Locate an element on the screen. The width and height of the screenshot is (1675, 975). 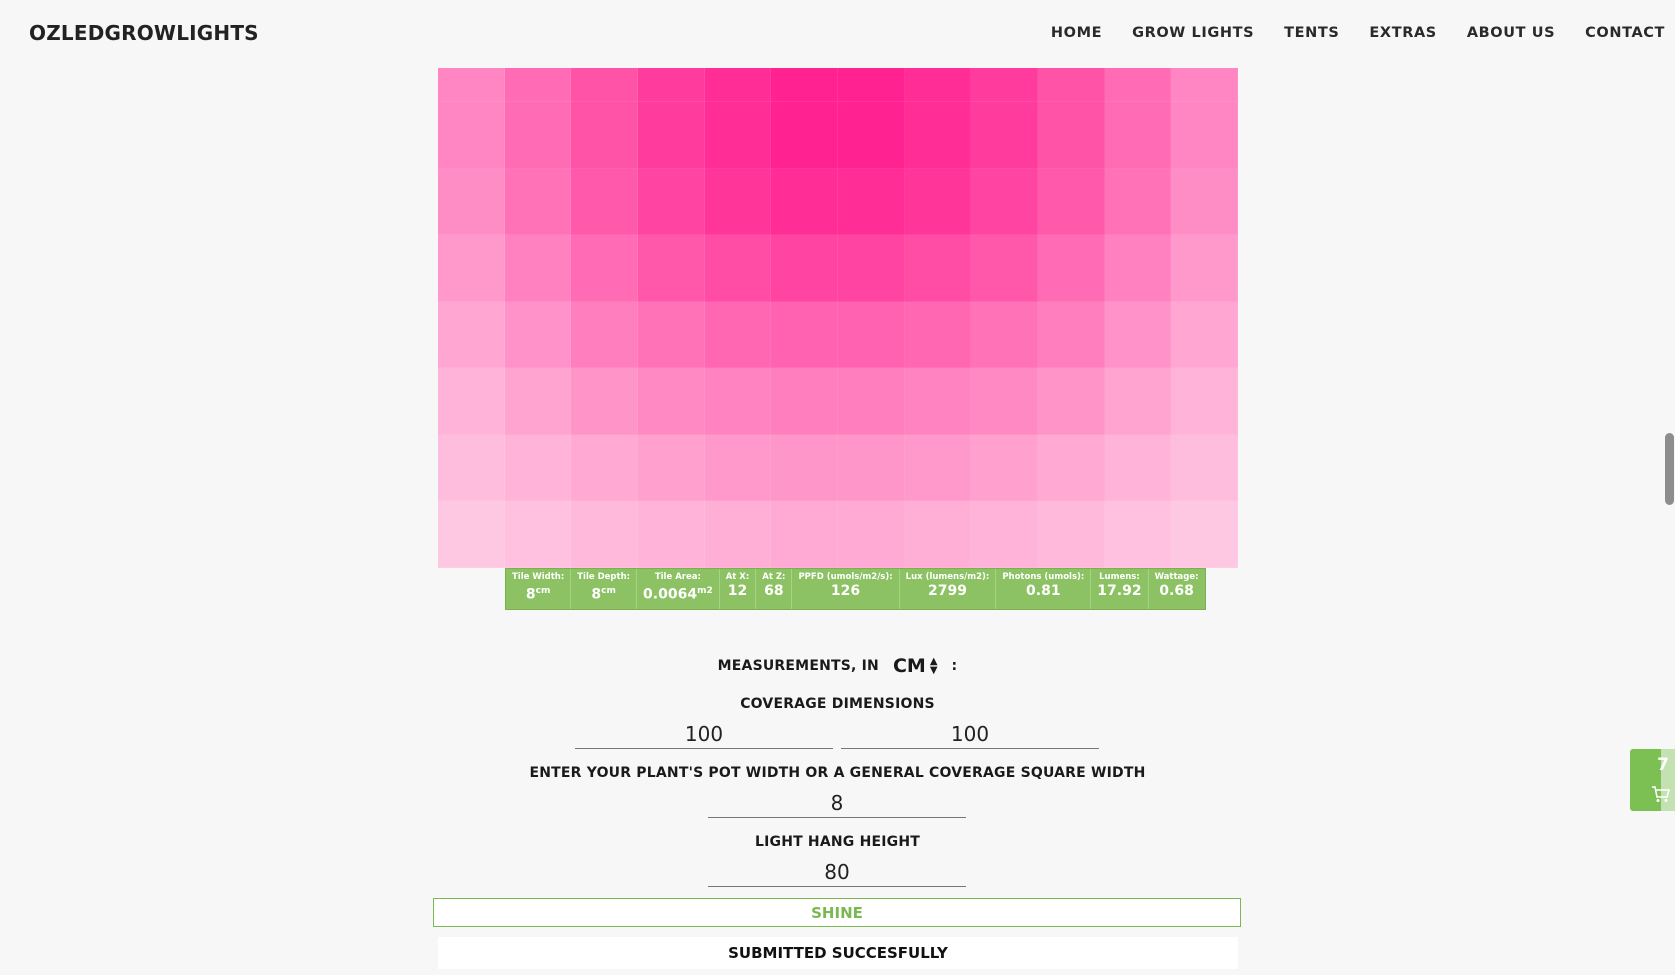
page-scrollbar is located at coordinates (1669, 487).